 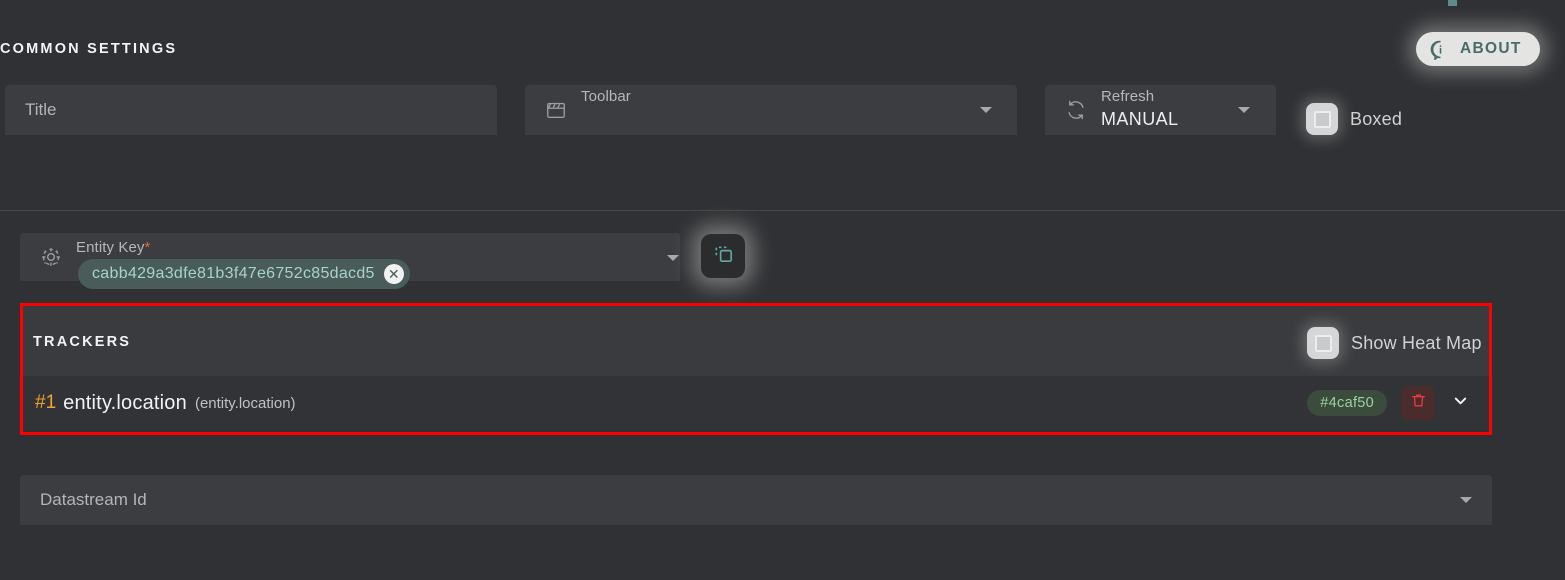 I want to click on page-title: COMMON SETTINGS, so click(x=89, y=49).